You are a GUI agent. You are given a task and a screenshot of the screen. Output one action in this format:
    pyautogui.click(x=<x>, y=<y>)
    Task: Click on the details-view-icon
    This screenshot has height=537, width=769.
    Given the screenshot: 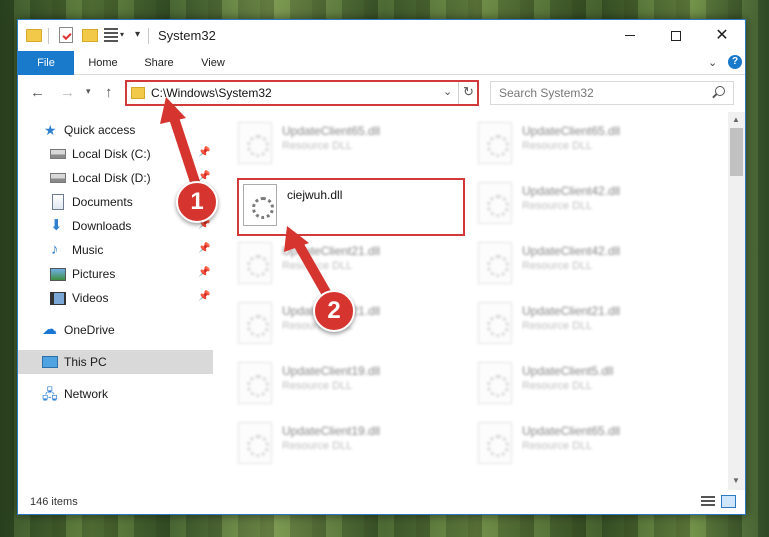 What is the action you would take?
    pyautogui.click(x=708, y=501)
    